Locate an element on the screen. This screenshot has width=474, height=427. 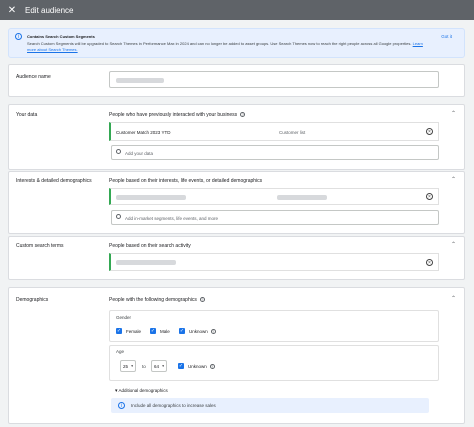
redacted-type is located at coordinates (302, 197).